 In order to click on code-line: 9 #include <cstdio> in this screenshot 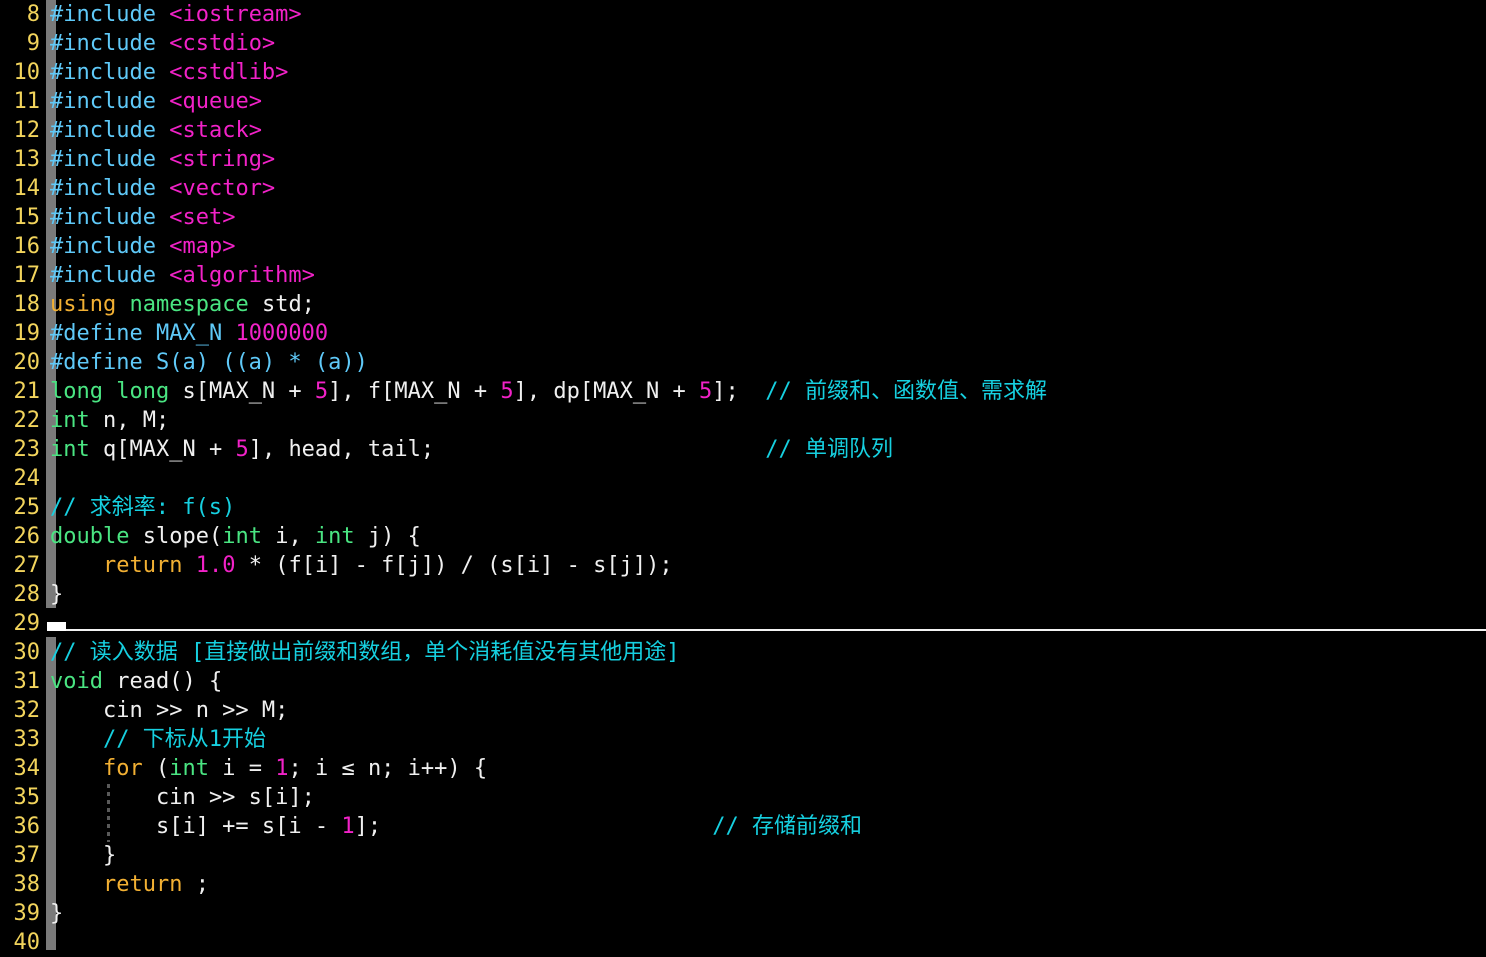, I will do `click(743, 43)`.